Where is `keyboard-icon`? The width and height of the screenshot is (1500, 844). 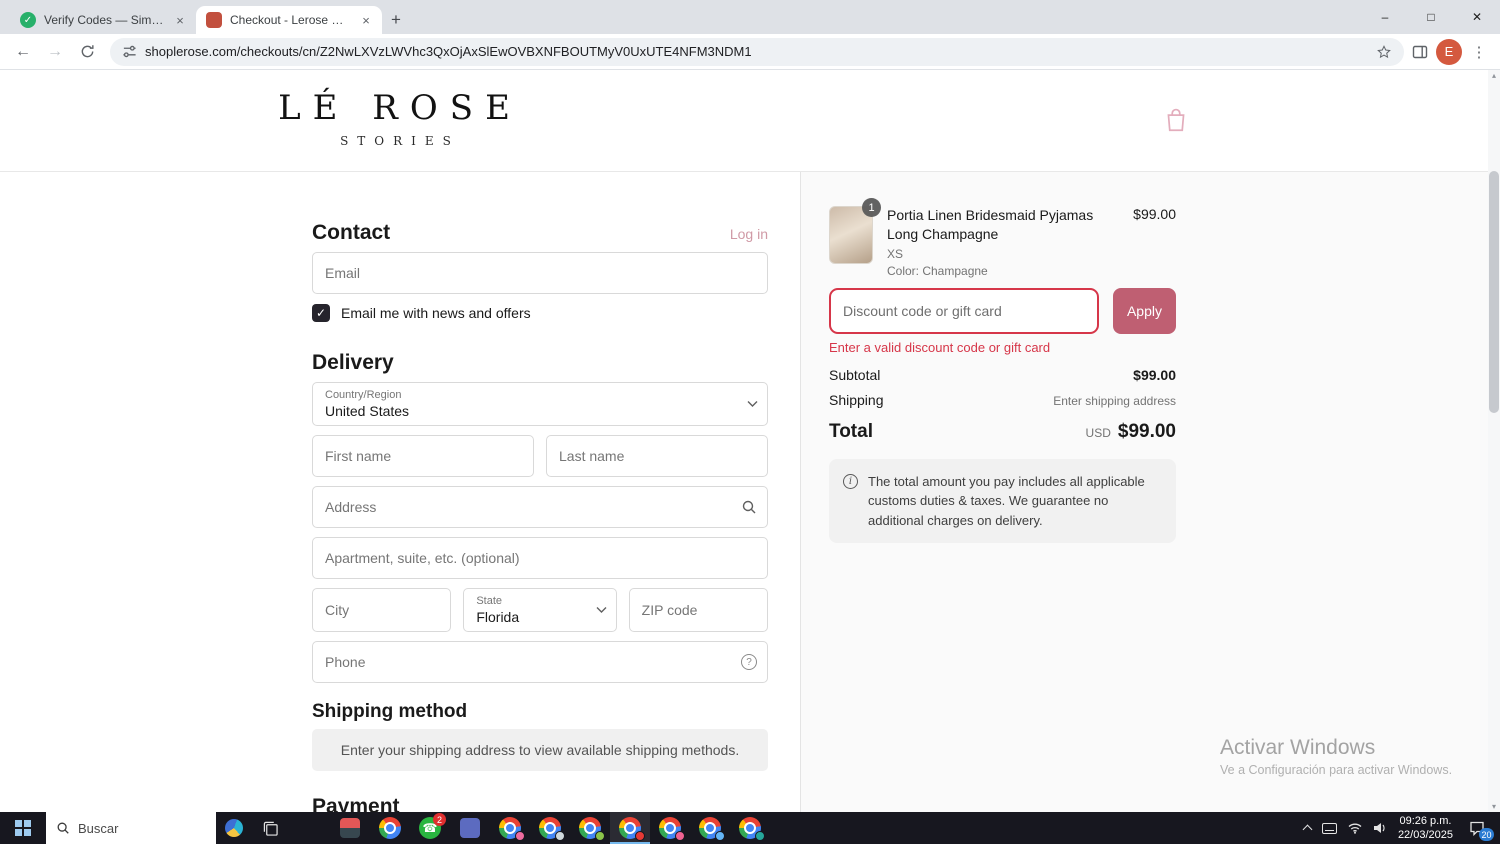 keyboard-icon is located at coordinates (1329, 828).